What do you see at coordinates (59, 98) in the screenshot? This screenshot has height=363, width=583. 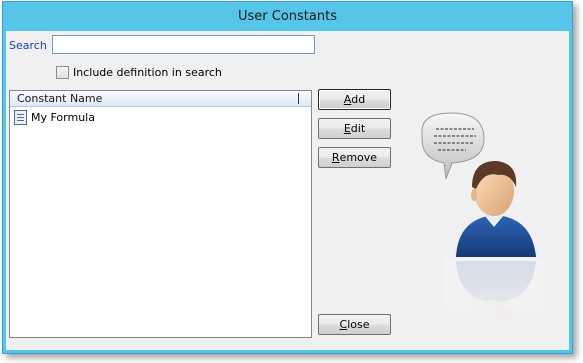 I see `column-header-constant-name: Constant Name` at bounding box center [59, 98].